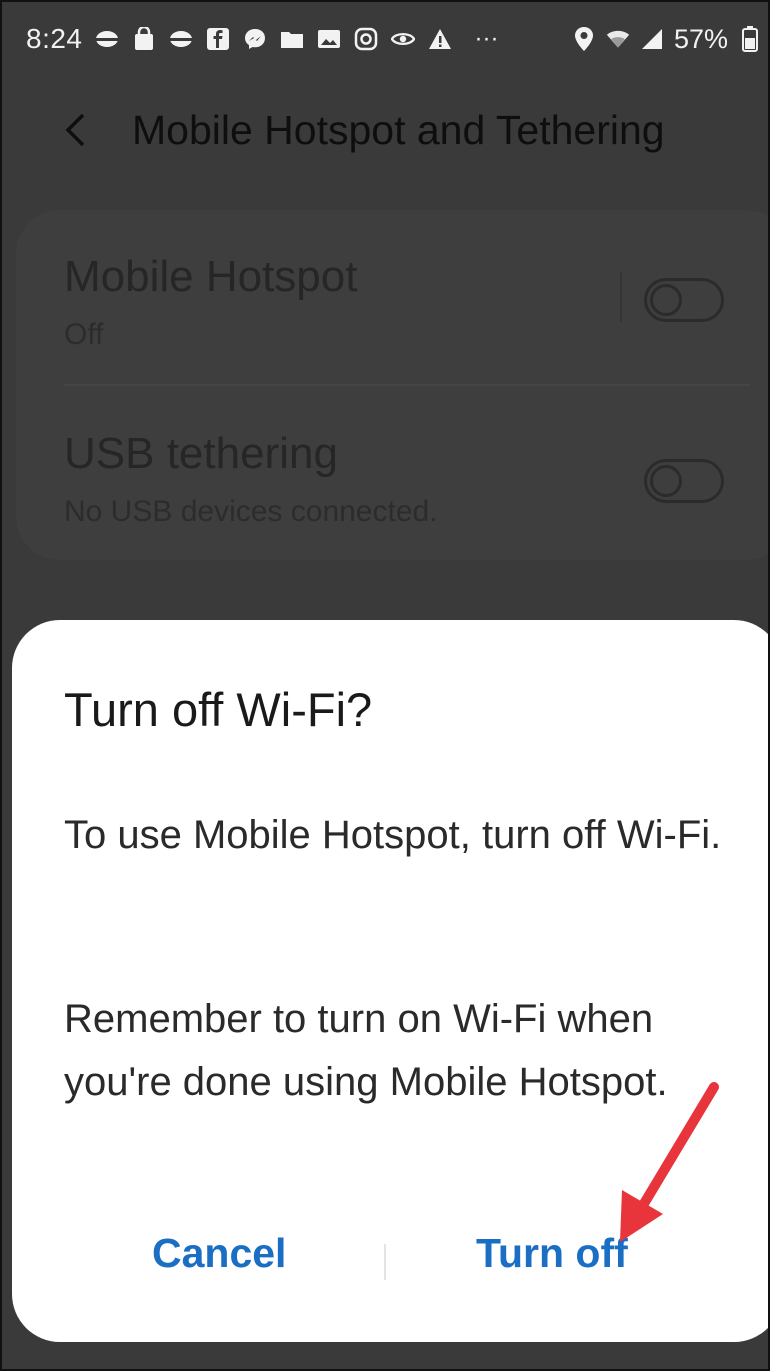 Image resolution: width=770 pixels, height=1371 pixels. I want to click on page-title: Mobile Hotspot and Tethering, so click(398, 129).